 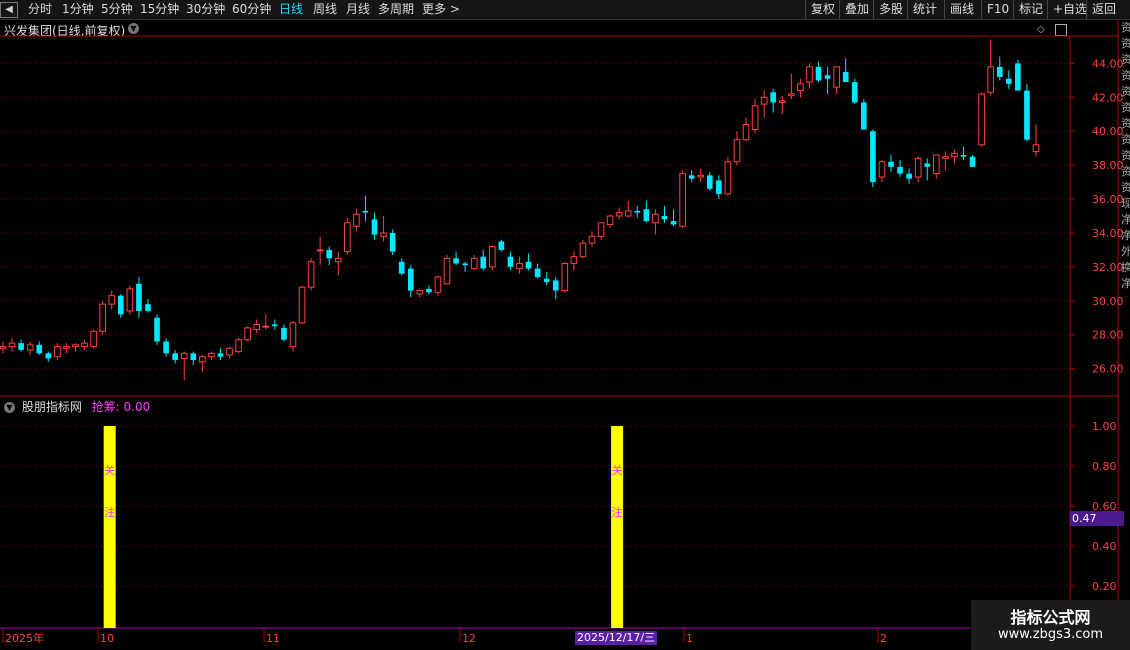 I want to click on price-tick-label: 42.00, so click(x=1108, y=97).